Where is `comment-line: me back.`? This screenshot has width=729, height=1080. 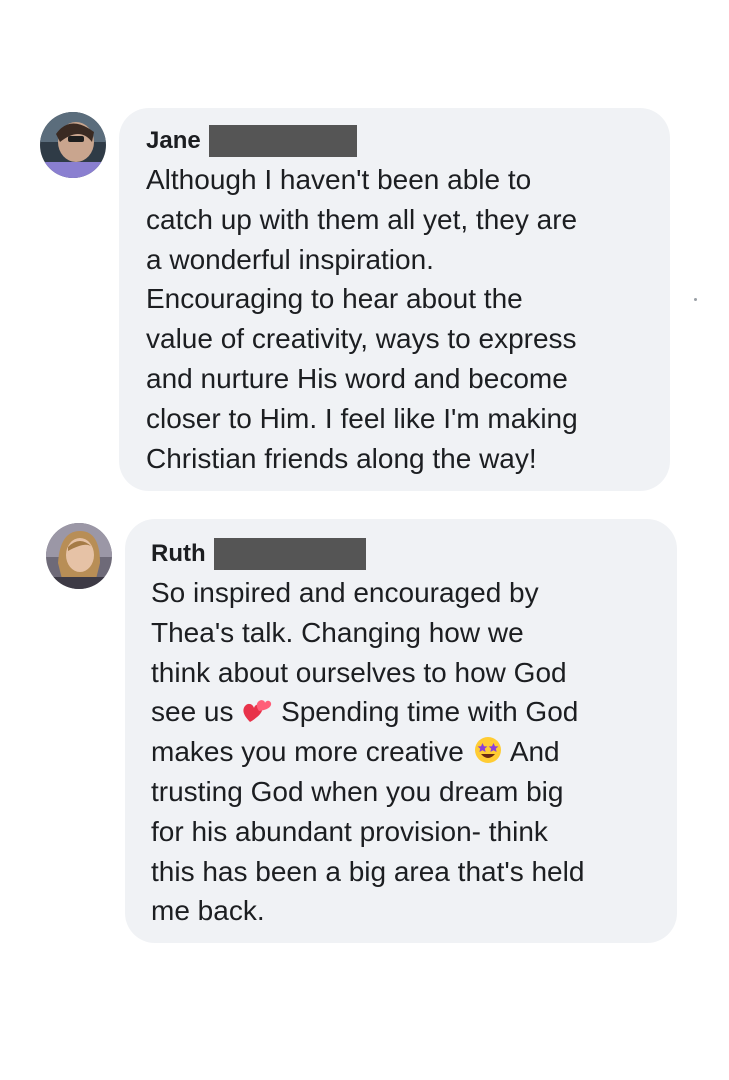 comment-line: me back. is located at coordinates (208, 911).